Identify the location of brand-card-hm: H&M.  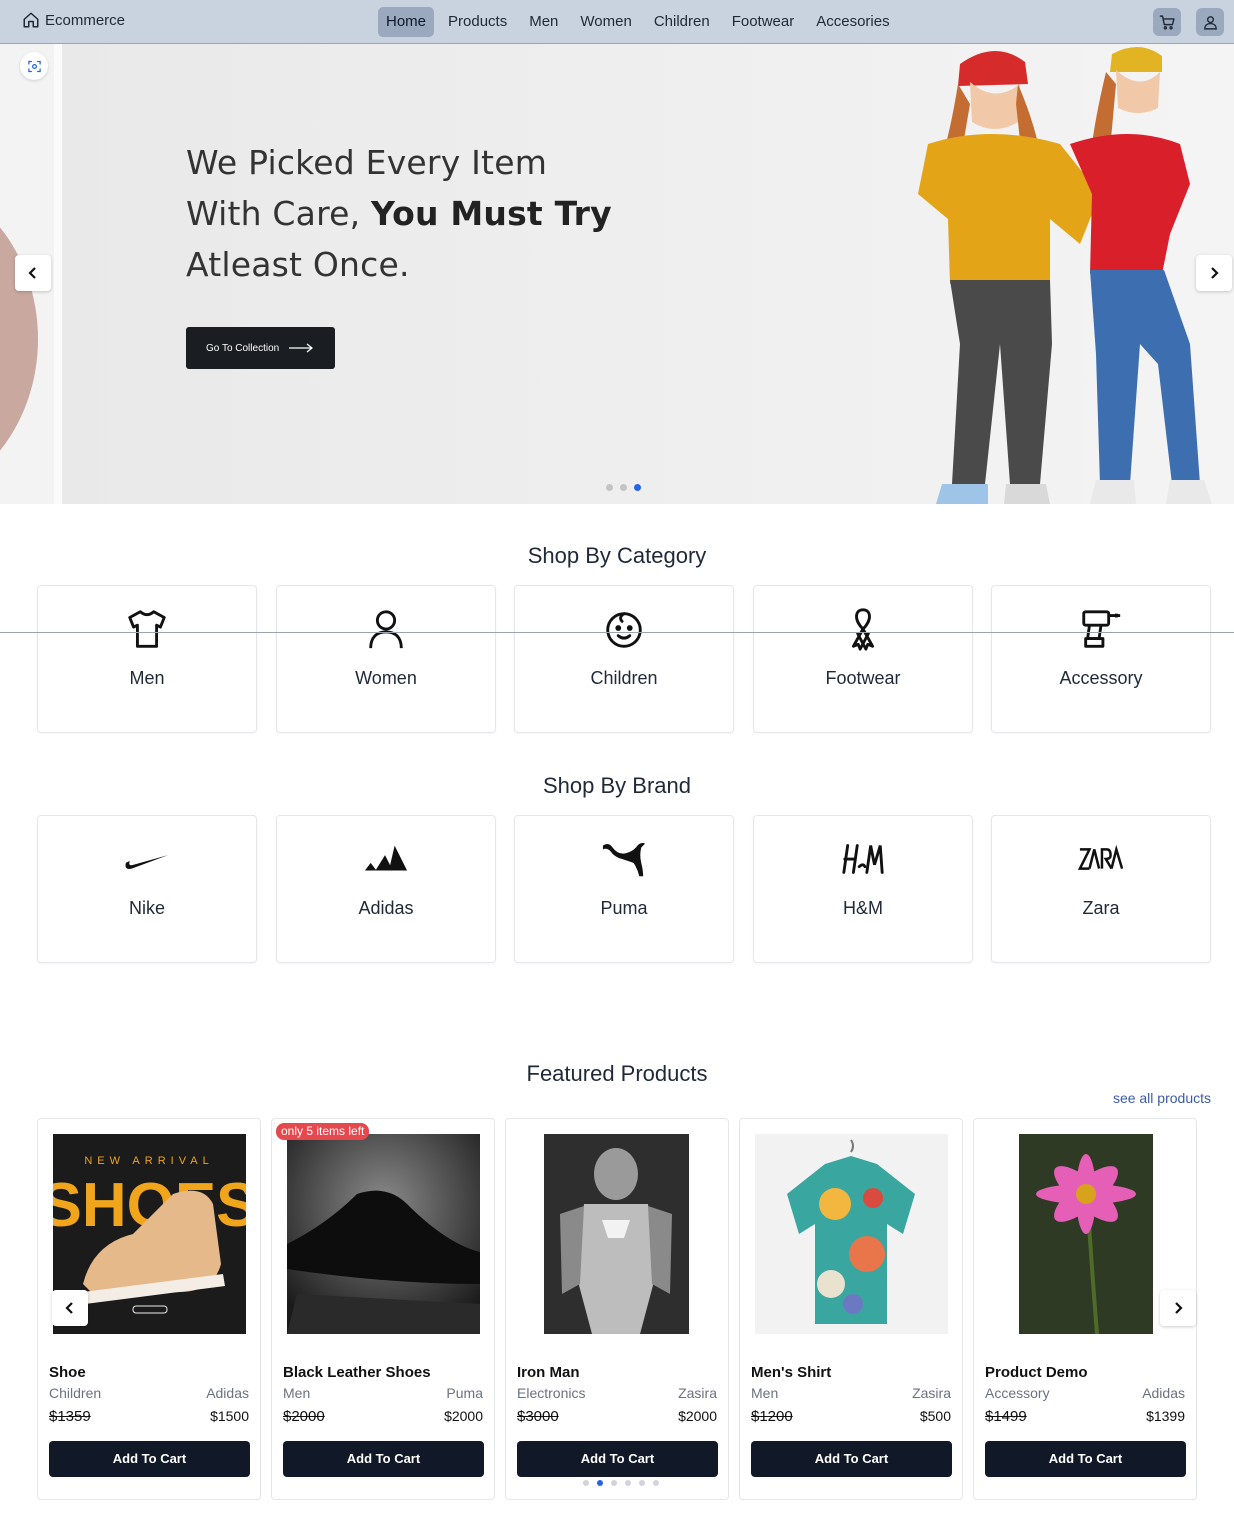
(863, 889).